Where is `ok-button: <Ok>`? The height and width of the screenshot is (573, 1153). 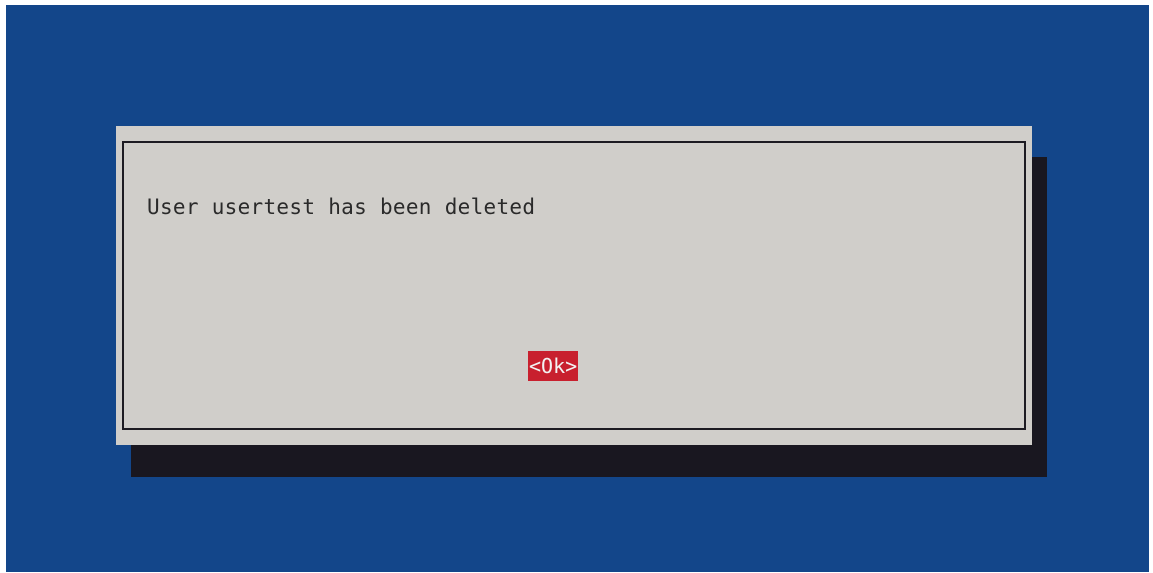
ok-button: <Ok> is located at coordinates (553, 366).